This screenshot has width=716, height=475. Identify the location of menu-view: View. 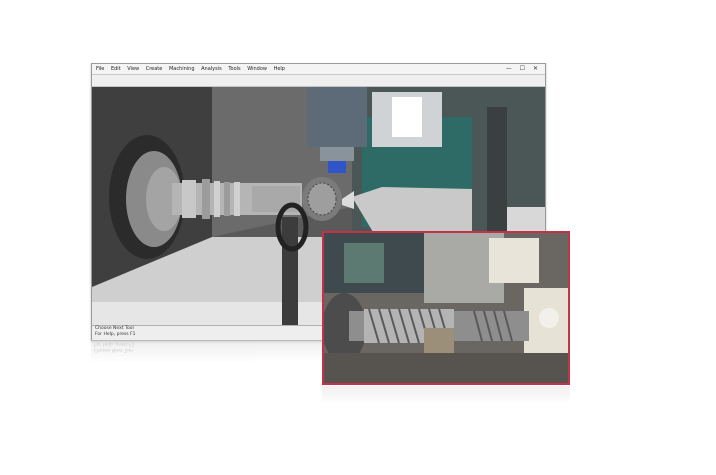
(133, 69).